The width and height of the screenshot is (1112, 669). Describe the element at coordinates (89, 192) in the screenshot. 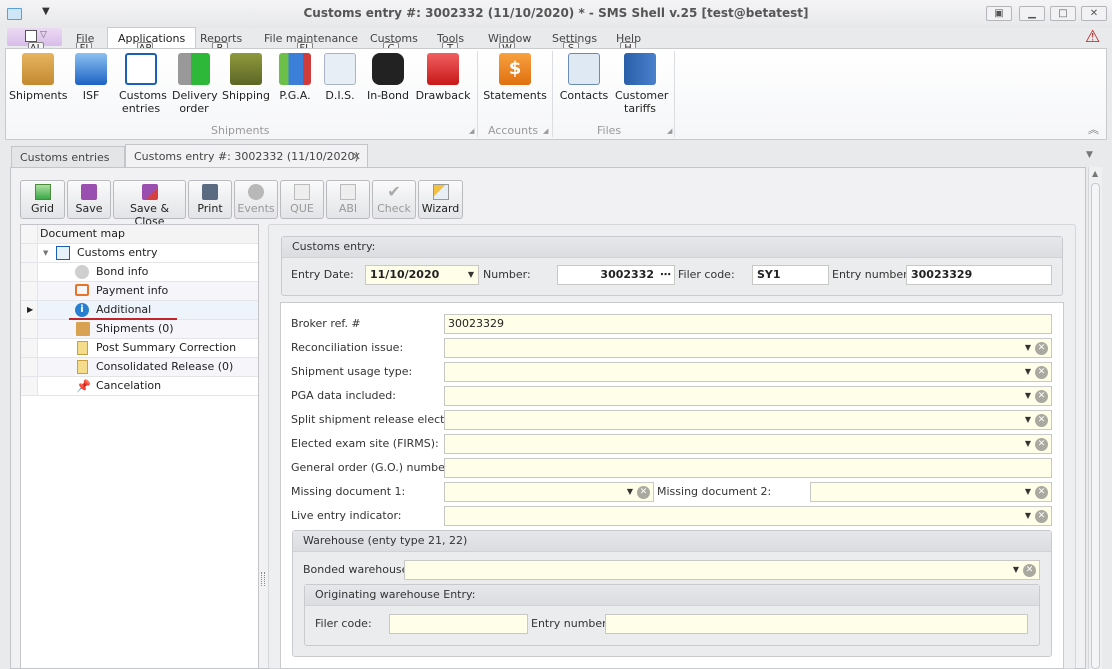

I see `save-icon` at that location.